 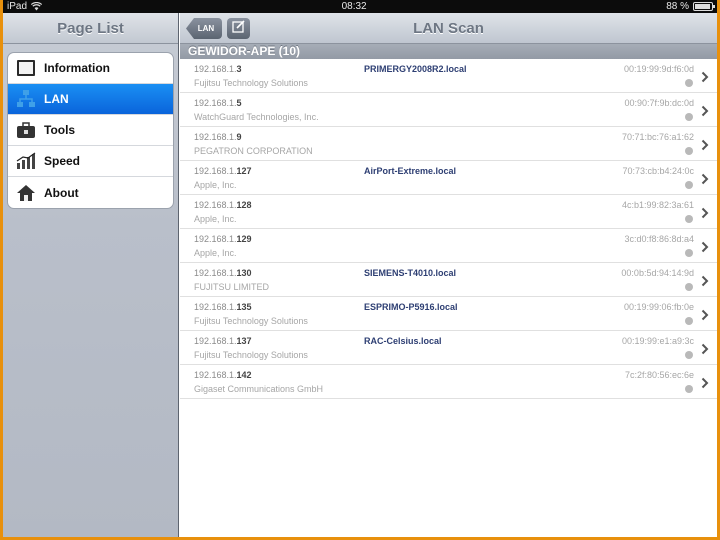 What do you see at coordinates (223, 307) in the screenshot?
I see `ip-address: 192.168.1.135` at bounding box center [223, 307].